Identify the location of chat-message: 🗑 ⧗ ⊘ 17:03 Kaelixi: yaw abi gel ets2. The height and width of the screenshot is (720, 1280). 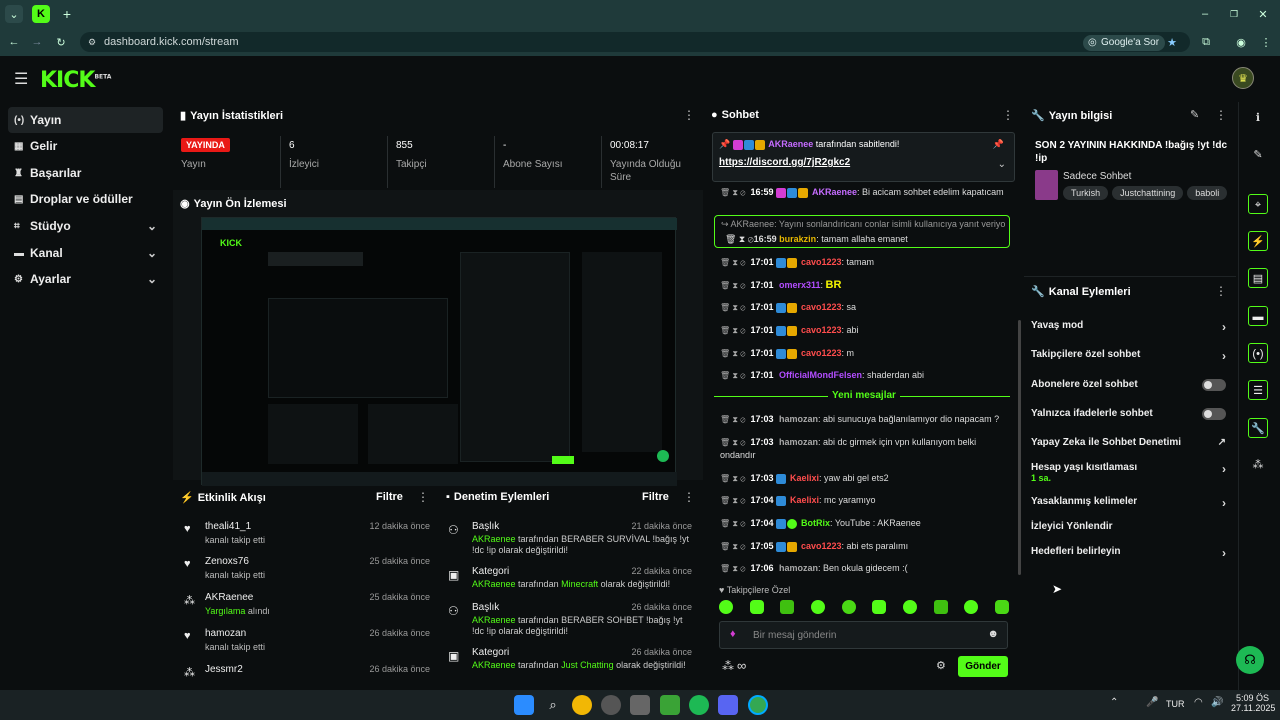
(865, 478).